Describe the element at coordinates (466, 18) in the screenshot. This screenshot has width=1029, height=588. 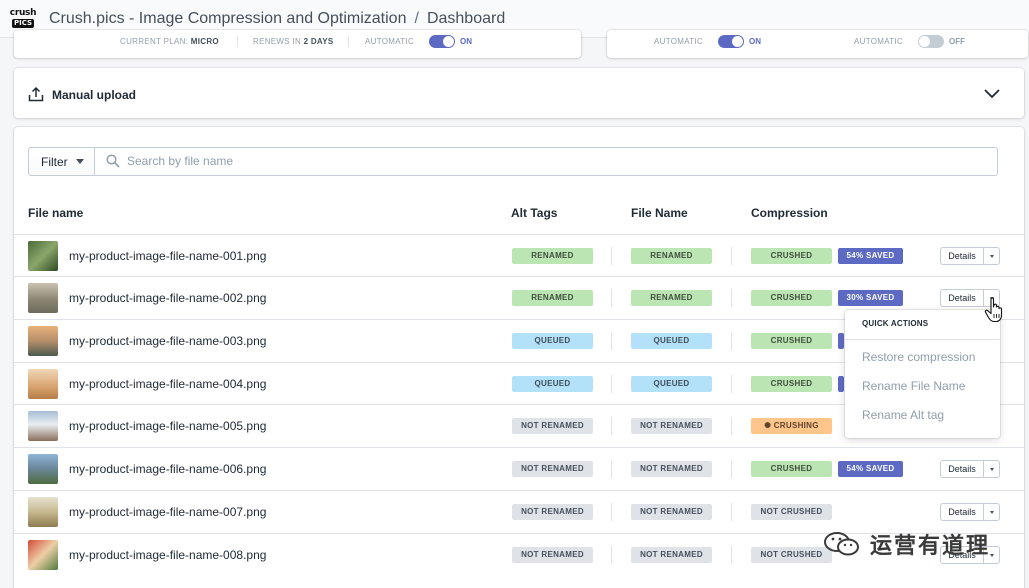
I see `page-title: Dashboard` at that location.